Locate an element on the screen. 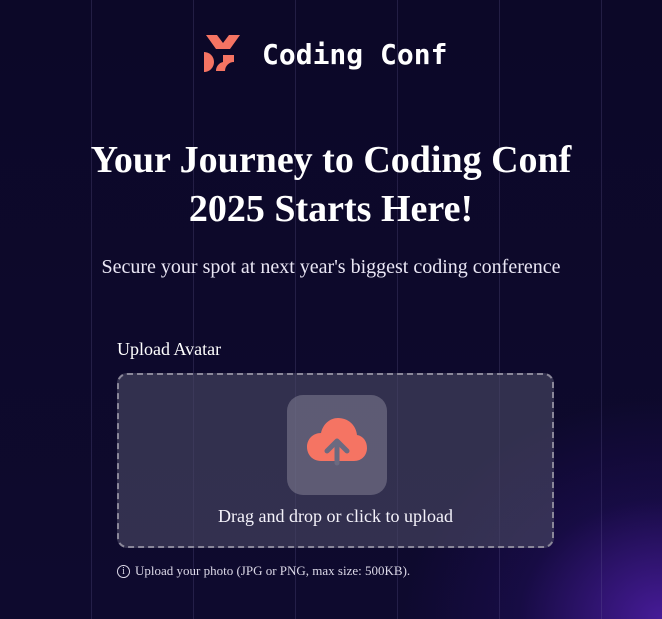  logo-icon is located at coordinates (223, 54).